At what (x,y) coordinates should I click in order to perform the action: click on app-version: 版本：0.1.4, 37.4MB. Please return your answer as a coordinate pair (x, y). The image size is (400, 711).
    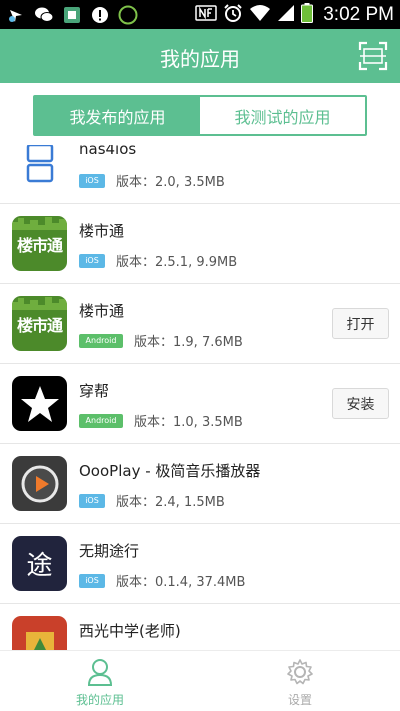
    Looking at the image, I should click on (181, 582).